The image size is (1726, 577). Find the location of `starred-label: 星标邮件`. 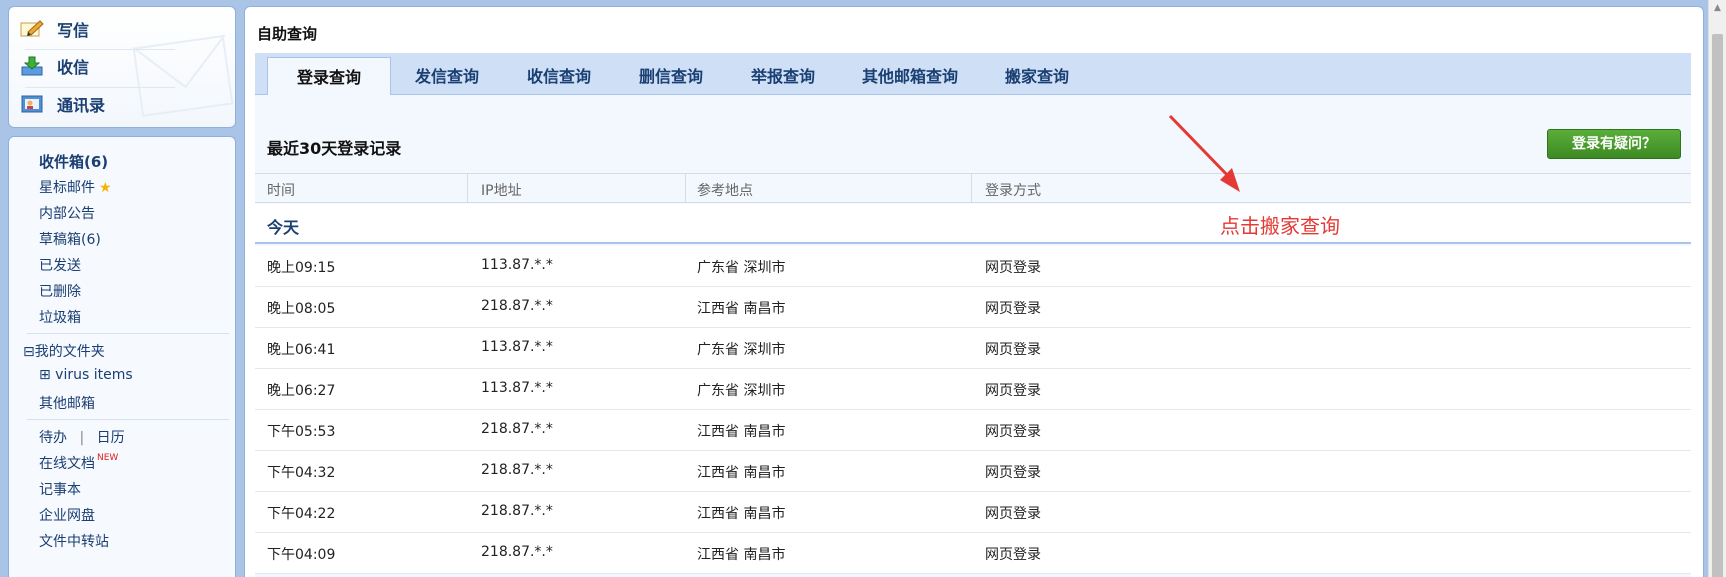

starred-label: 星标邮件 is located at coordinates (67, 188).